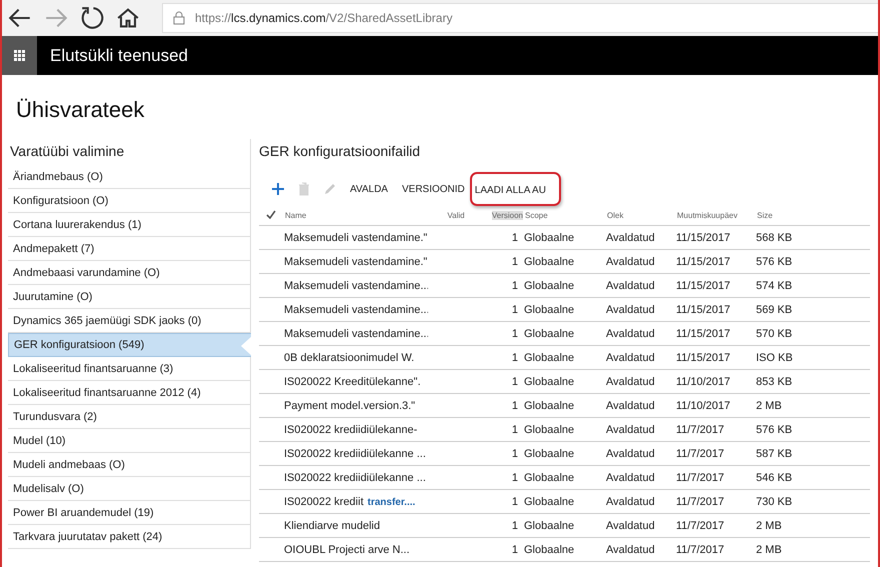 The width and height of the screenshot is (880, 567). I want to click on asset-type-item: Juurutamine (O), so click(129, 297).